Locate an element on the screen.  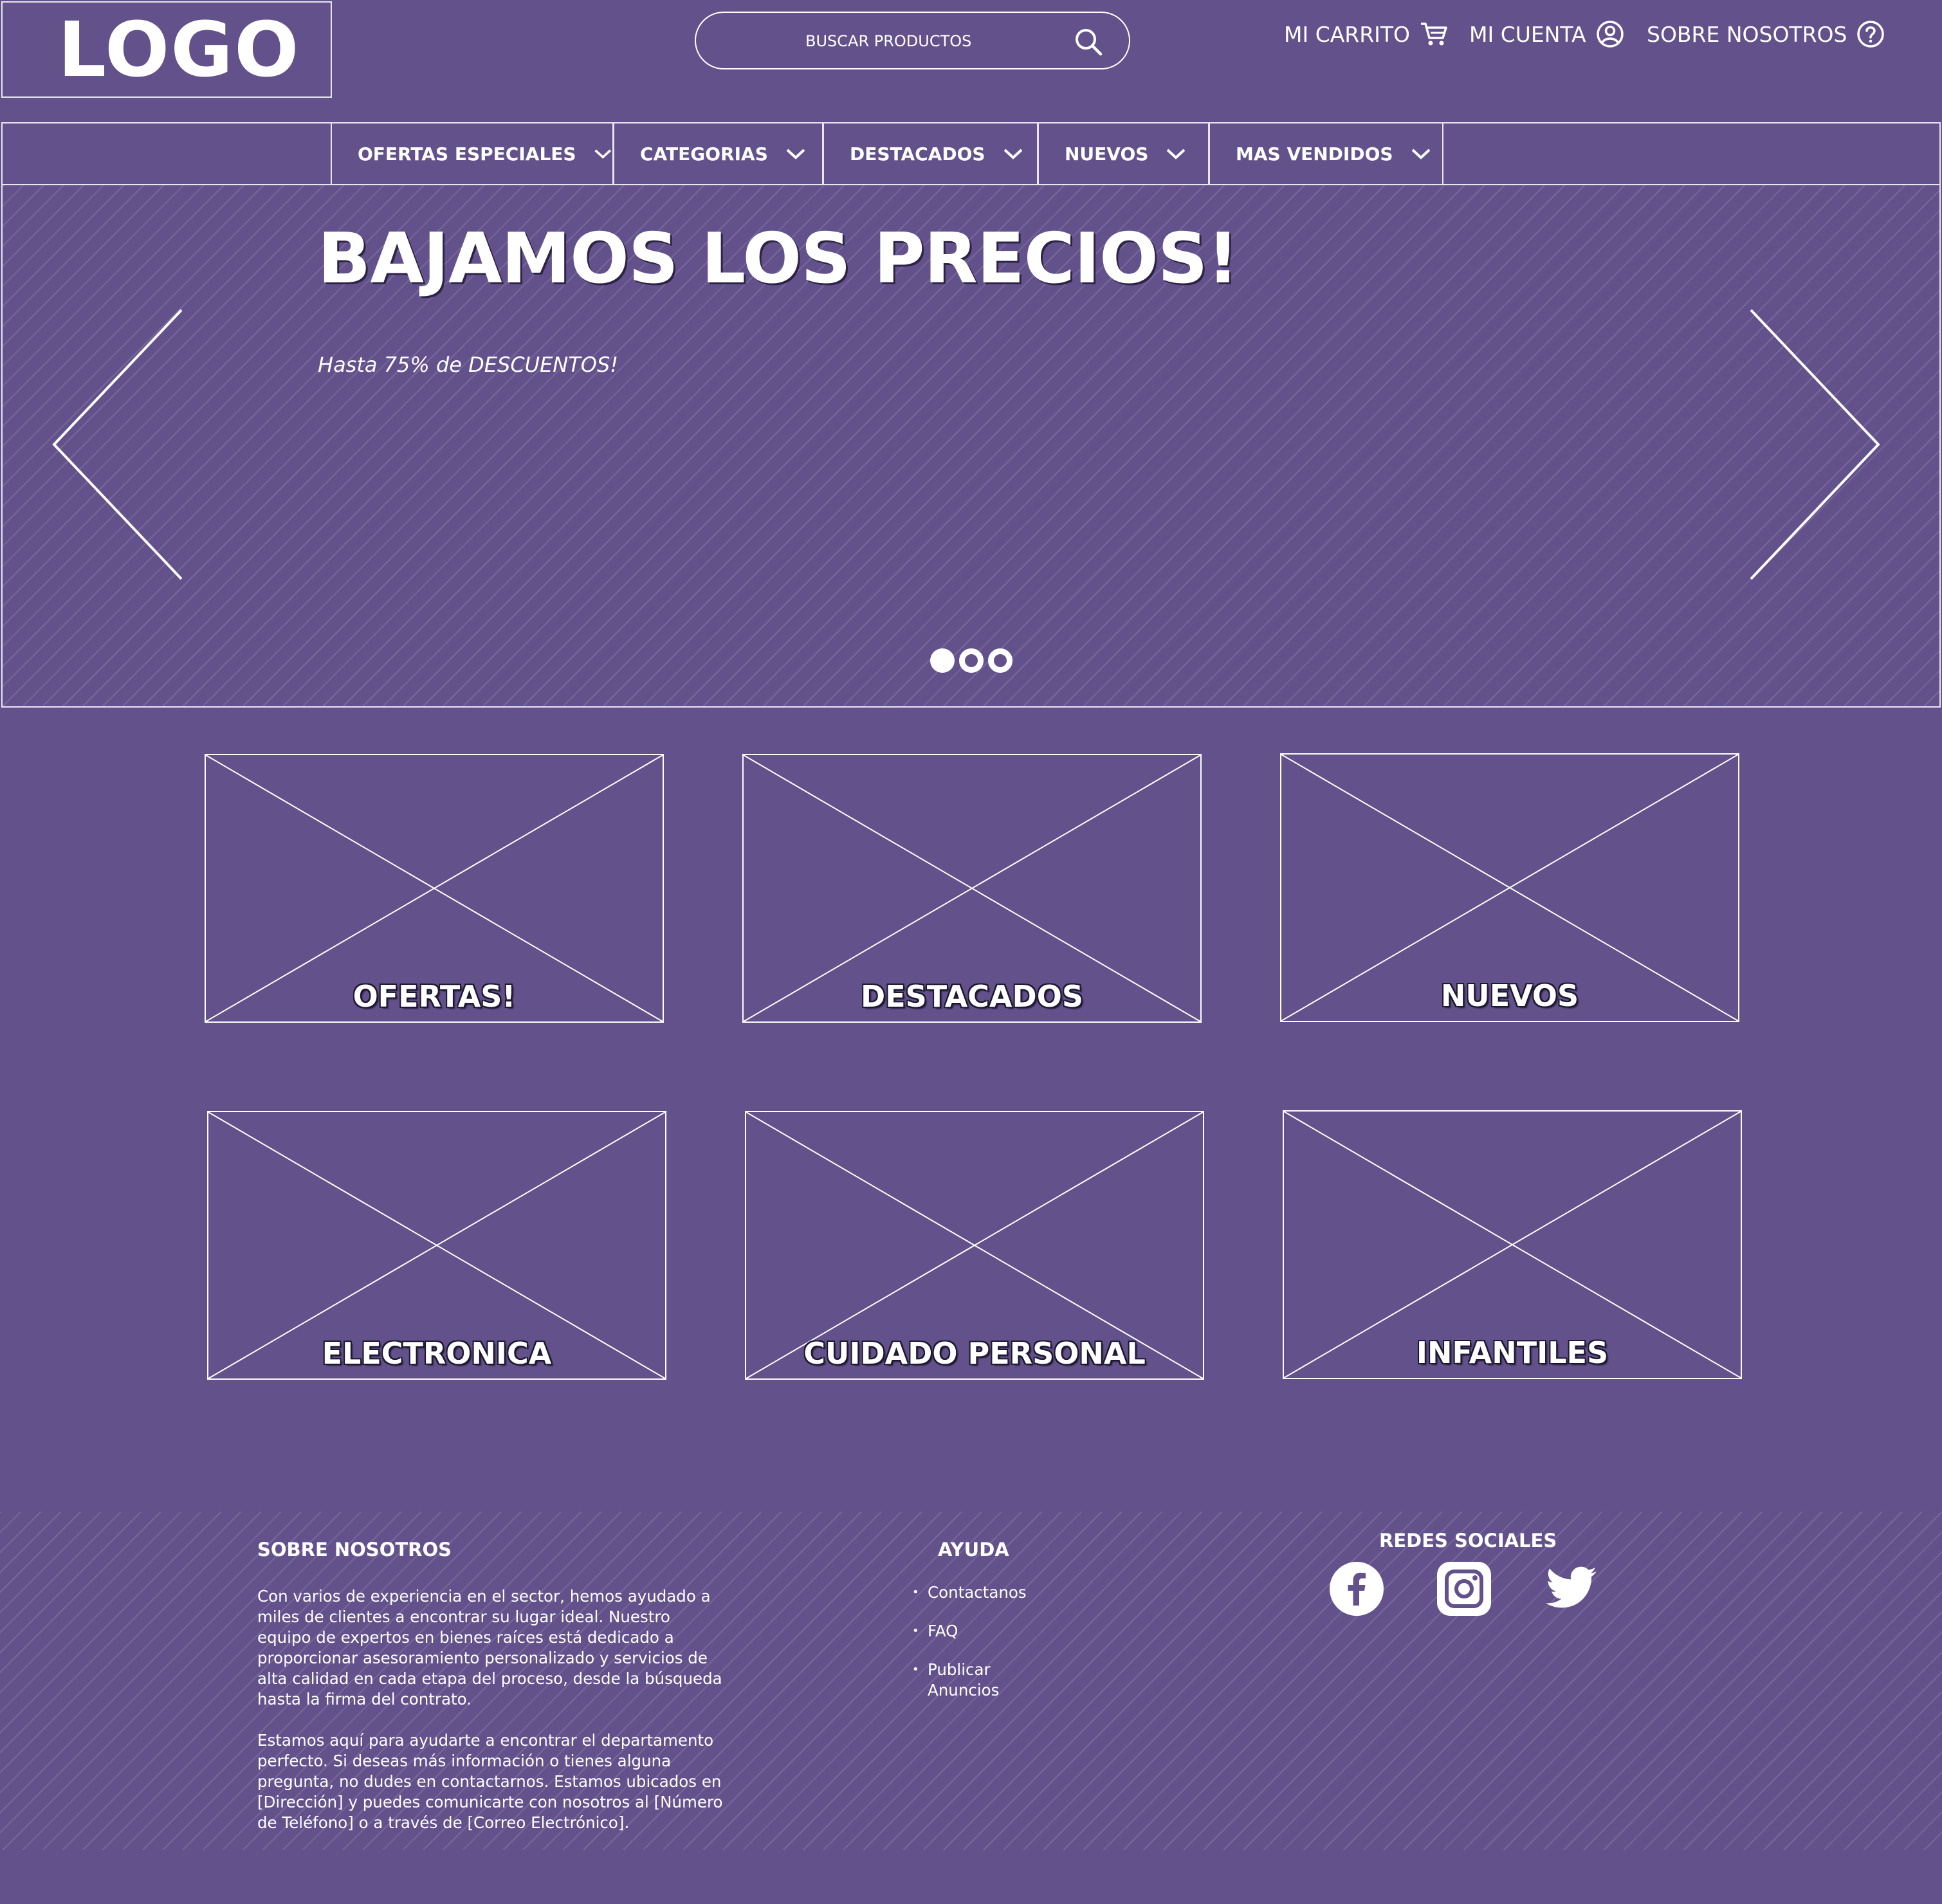
category-tile-nuevos: NUEVOS is located at coordinates (1509, 887).